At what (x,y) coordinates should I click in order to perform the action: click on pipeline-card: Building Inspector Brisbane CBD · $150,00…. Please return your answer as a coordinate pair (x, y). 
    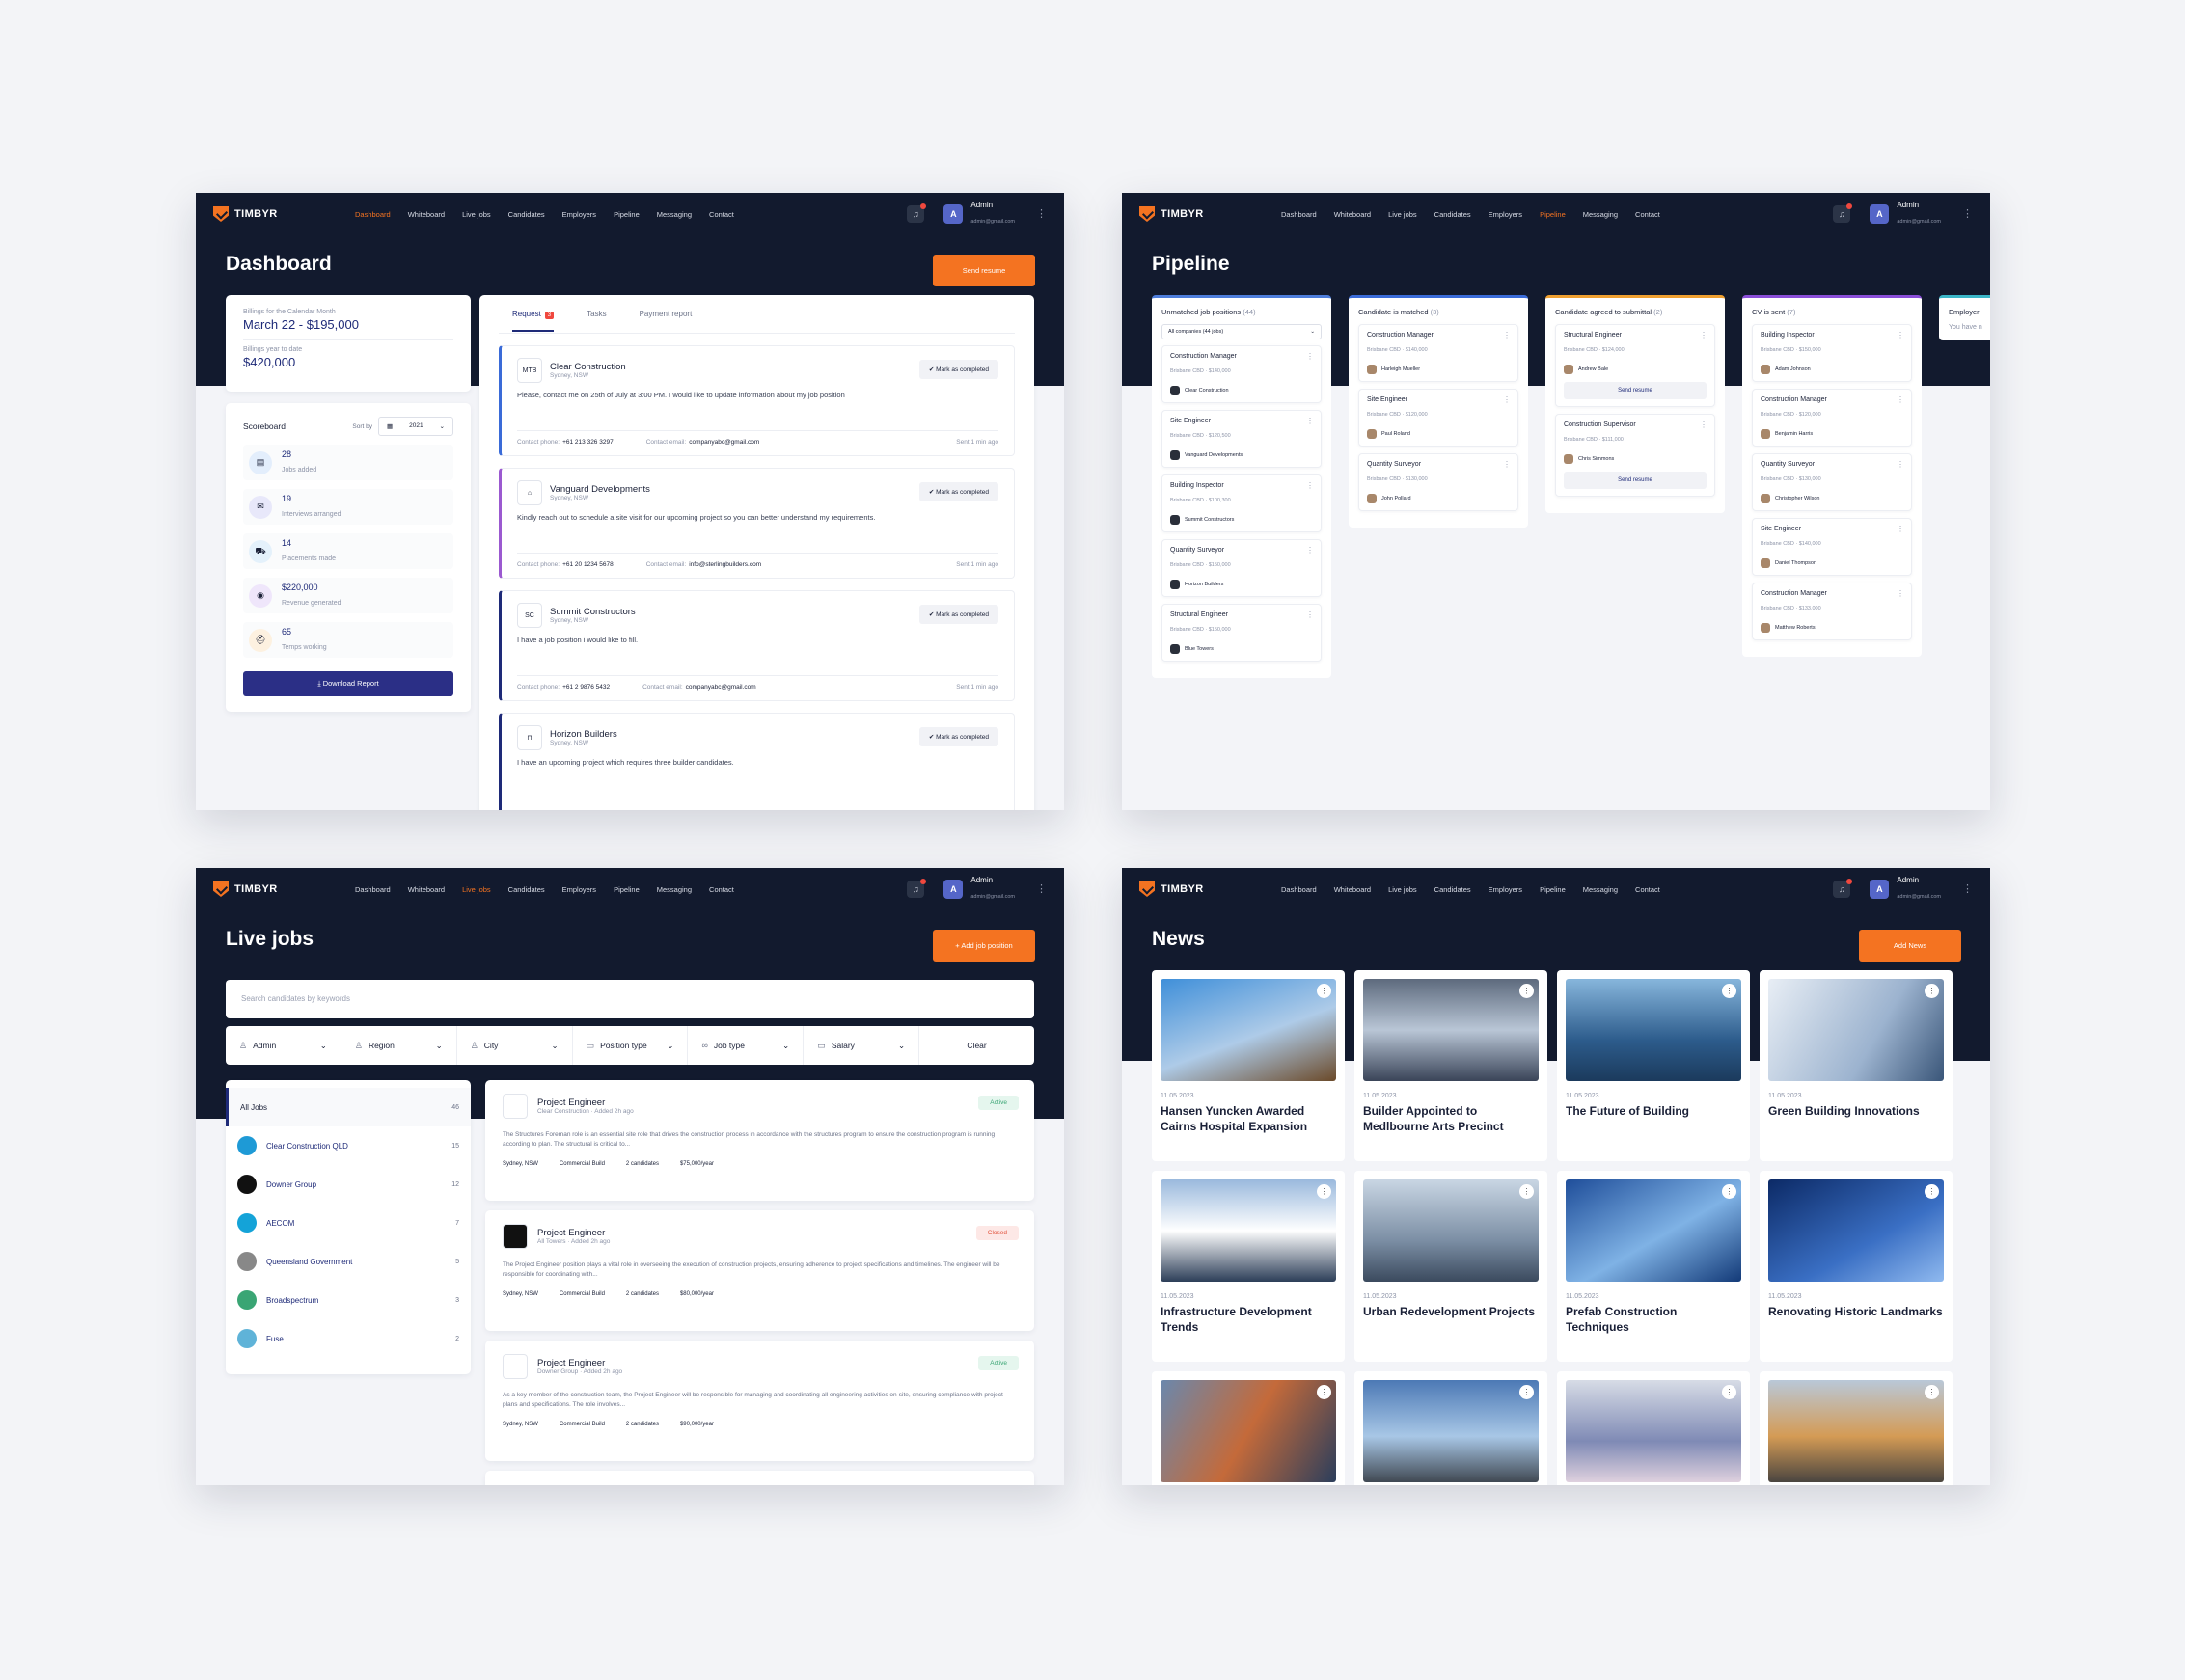
    Looking at the image, I should click on (1832, 353).